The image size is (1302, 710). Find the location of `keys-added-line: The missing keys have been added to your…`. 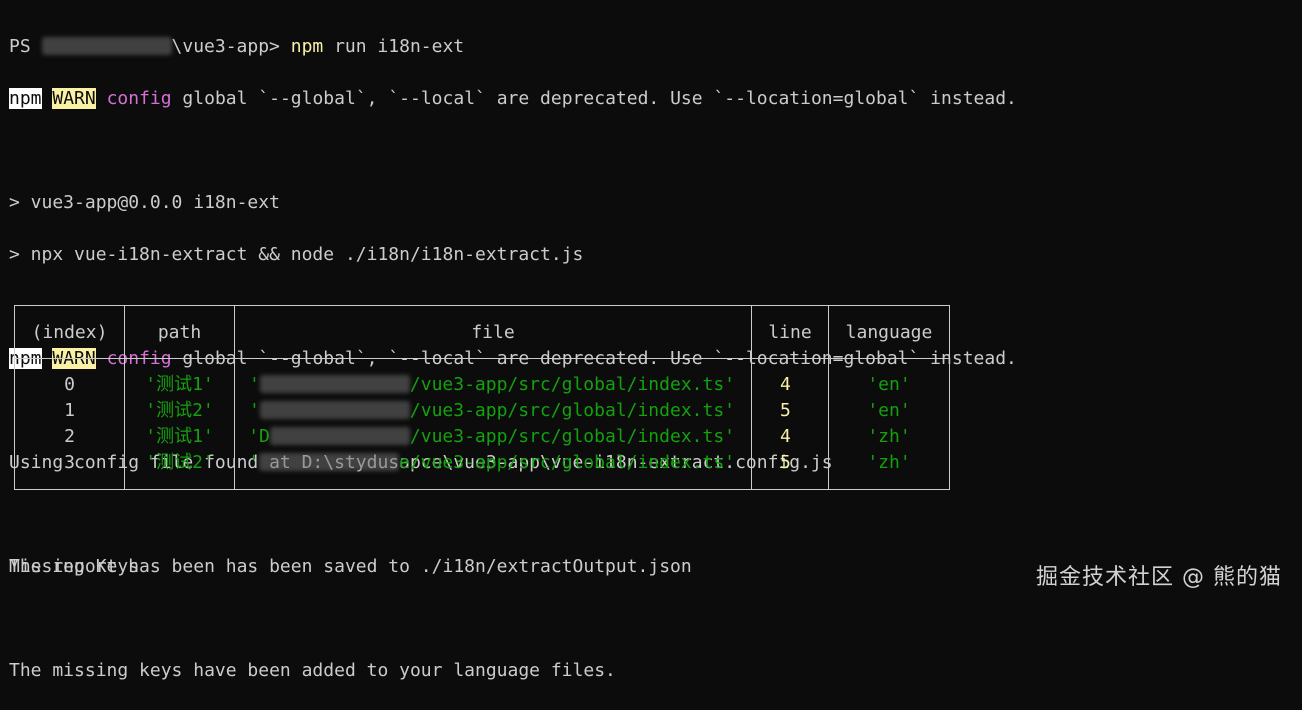

keys-added-line: The missing keys have been added to your… is located at coordinates (350, 671).